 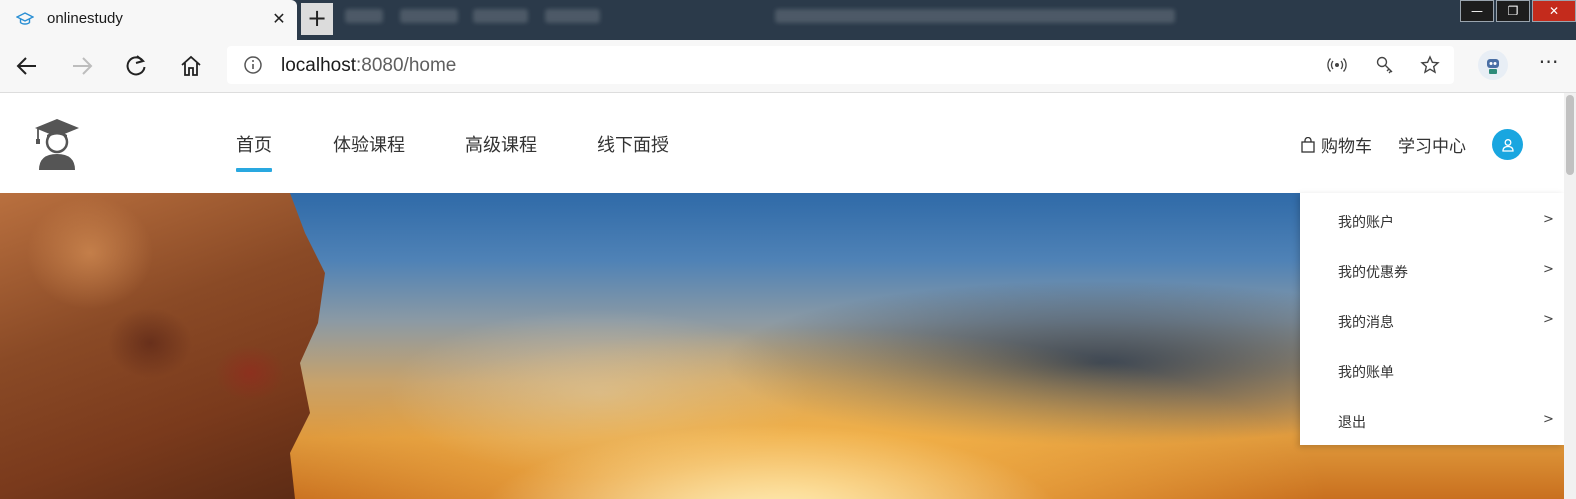 I want to click on graduation-cap-icon, so click(x=25, y=18).